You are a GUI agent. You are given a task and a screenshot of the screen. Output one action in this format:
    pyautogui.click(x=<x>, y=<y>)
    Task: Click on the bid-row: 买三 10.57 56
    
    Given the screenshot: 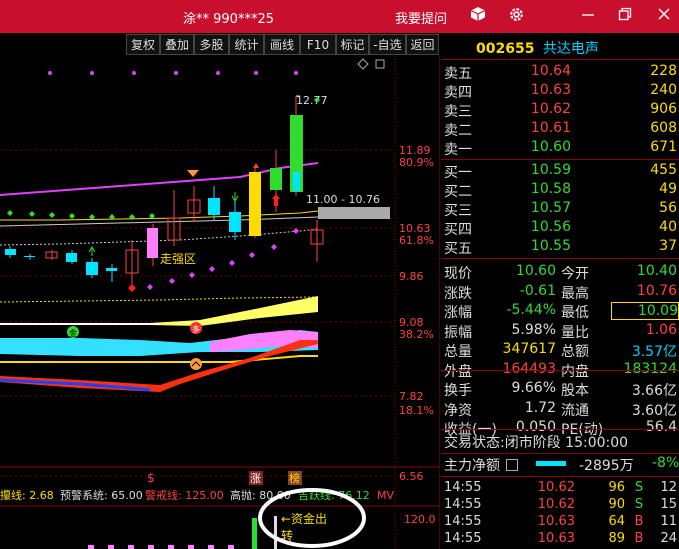 What is the action you would take?
    pyautogui.click(x=560, y=209)
    